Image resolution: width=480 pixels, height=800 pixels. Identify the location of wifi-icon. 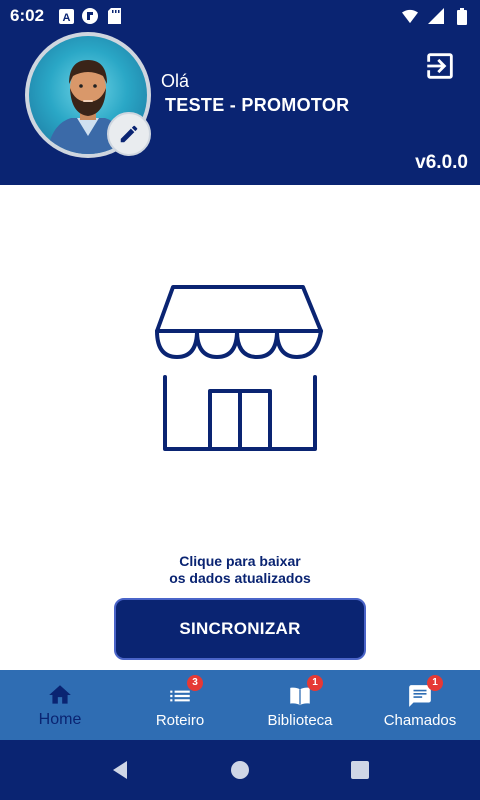
(410, 16).